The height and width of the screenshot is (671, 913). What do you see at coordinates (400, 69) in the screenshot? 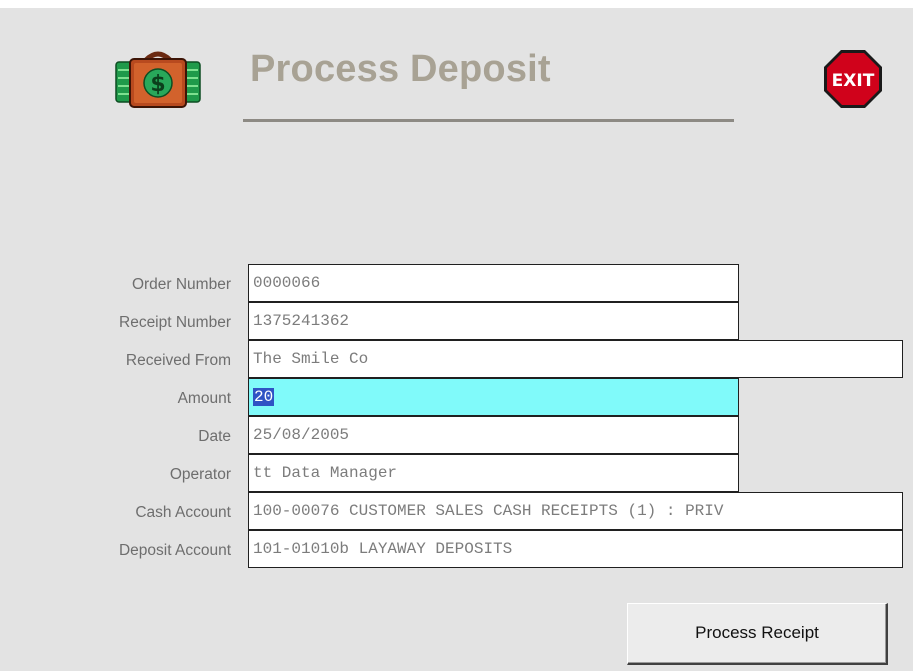
I see `page-title: Process Deposit` at bounding box center [400, 69].